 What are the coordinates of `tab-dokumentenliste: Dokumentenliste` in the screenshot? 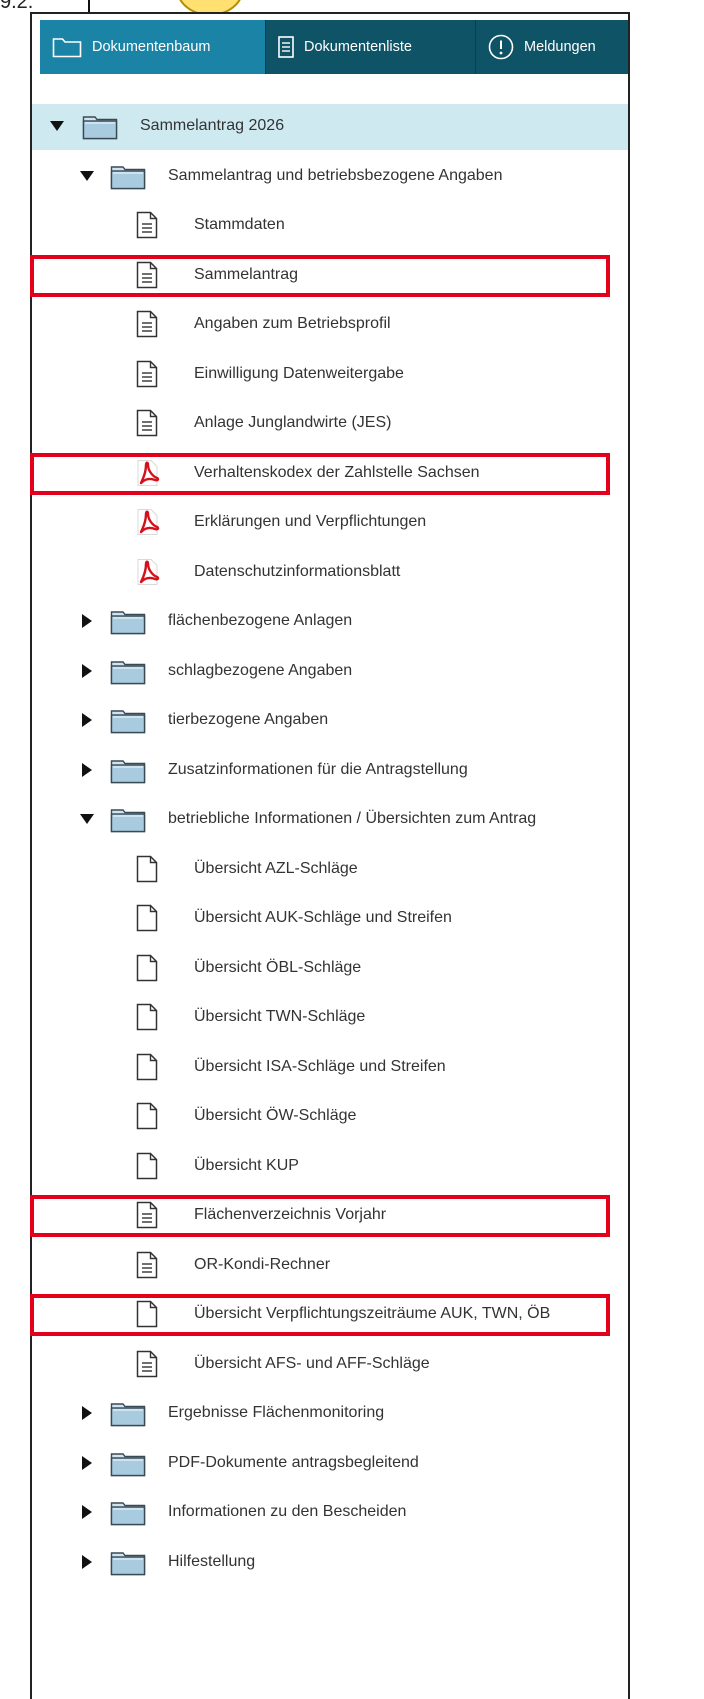 It's located at (371, 47).